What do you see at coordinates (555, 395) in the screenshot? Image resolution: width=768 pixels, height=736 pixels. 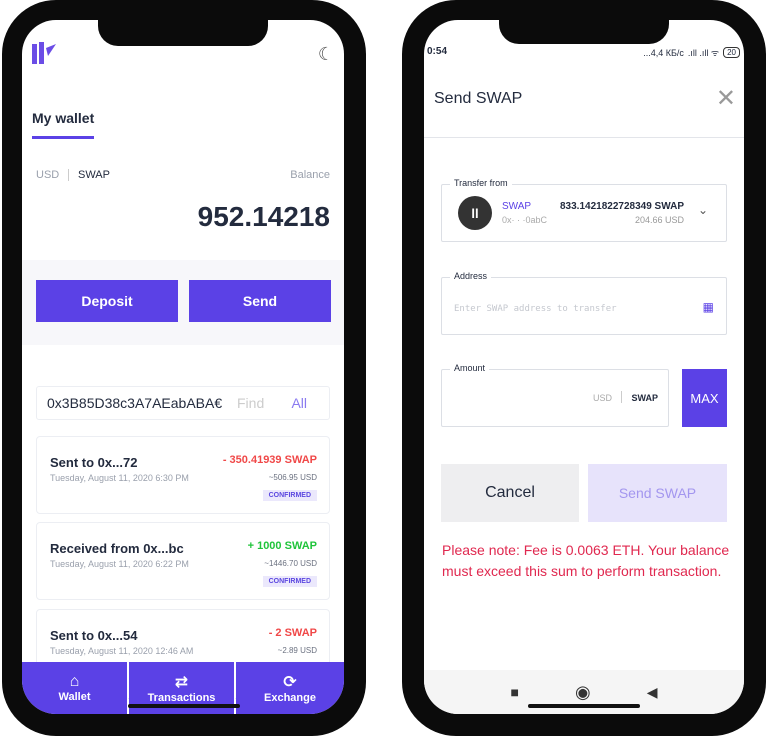 I see `amount-input: Amount USD SWAP` at bounding box center [555, 395].